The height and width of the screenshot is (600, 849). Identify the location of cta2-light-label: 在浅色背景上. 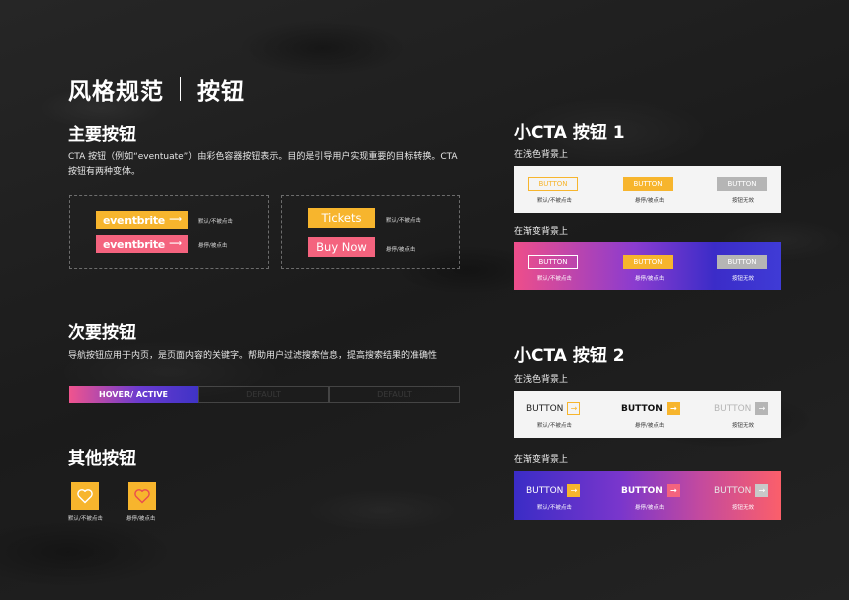
(541, 380).